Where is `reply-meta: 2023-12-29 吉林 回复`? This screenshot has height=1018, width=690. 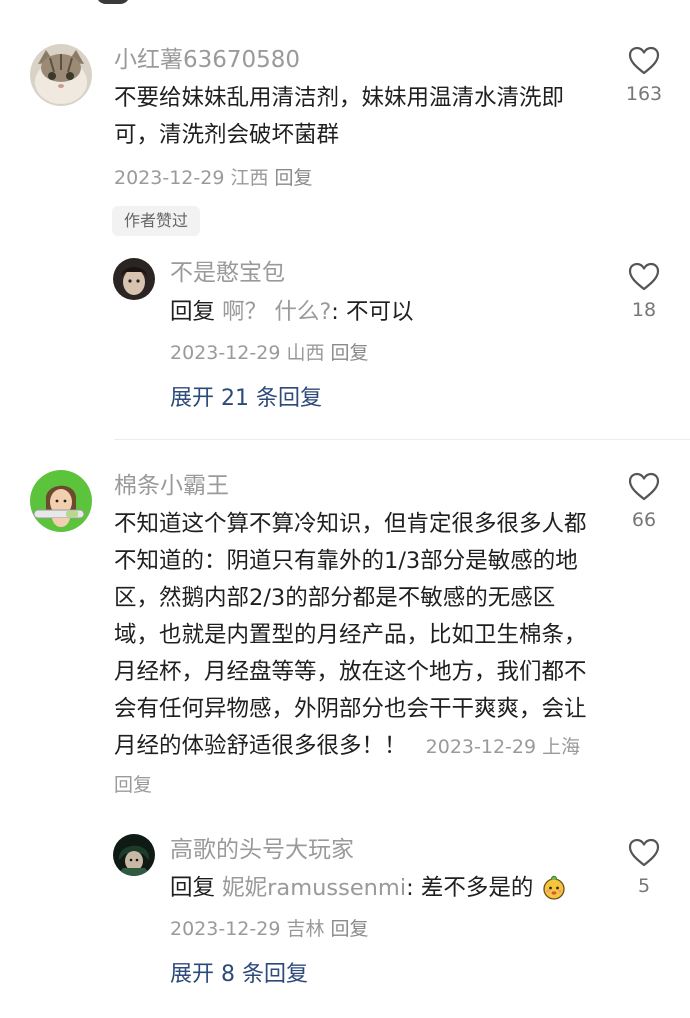
reply-meta: 2023-12-29 吉林 回复 is located at coordinates (269, 929).